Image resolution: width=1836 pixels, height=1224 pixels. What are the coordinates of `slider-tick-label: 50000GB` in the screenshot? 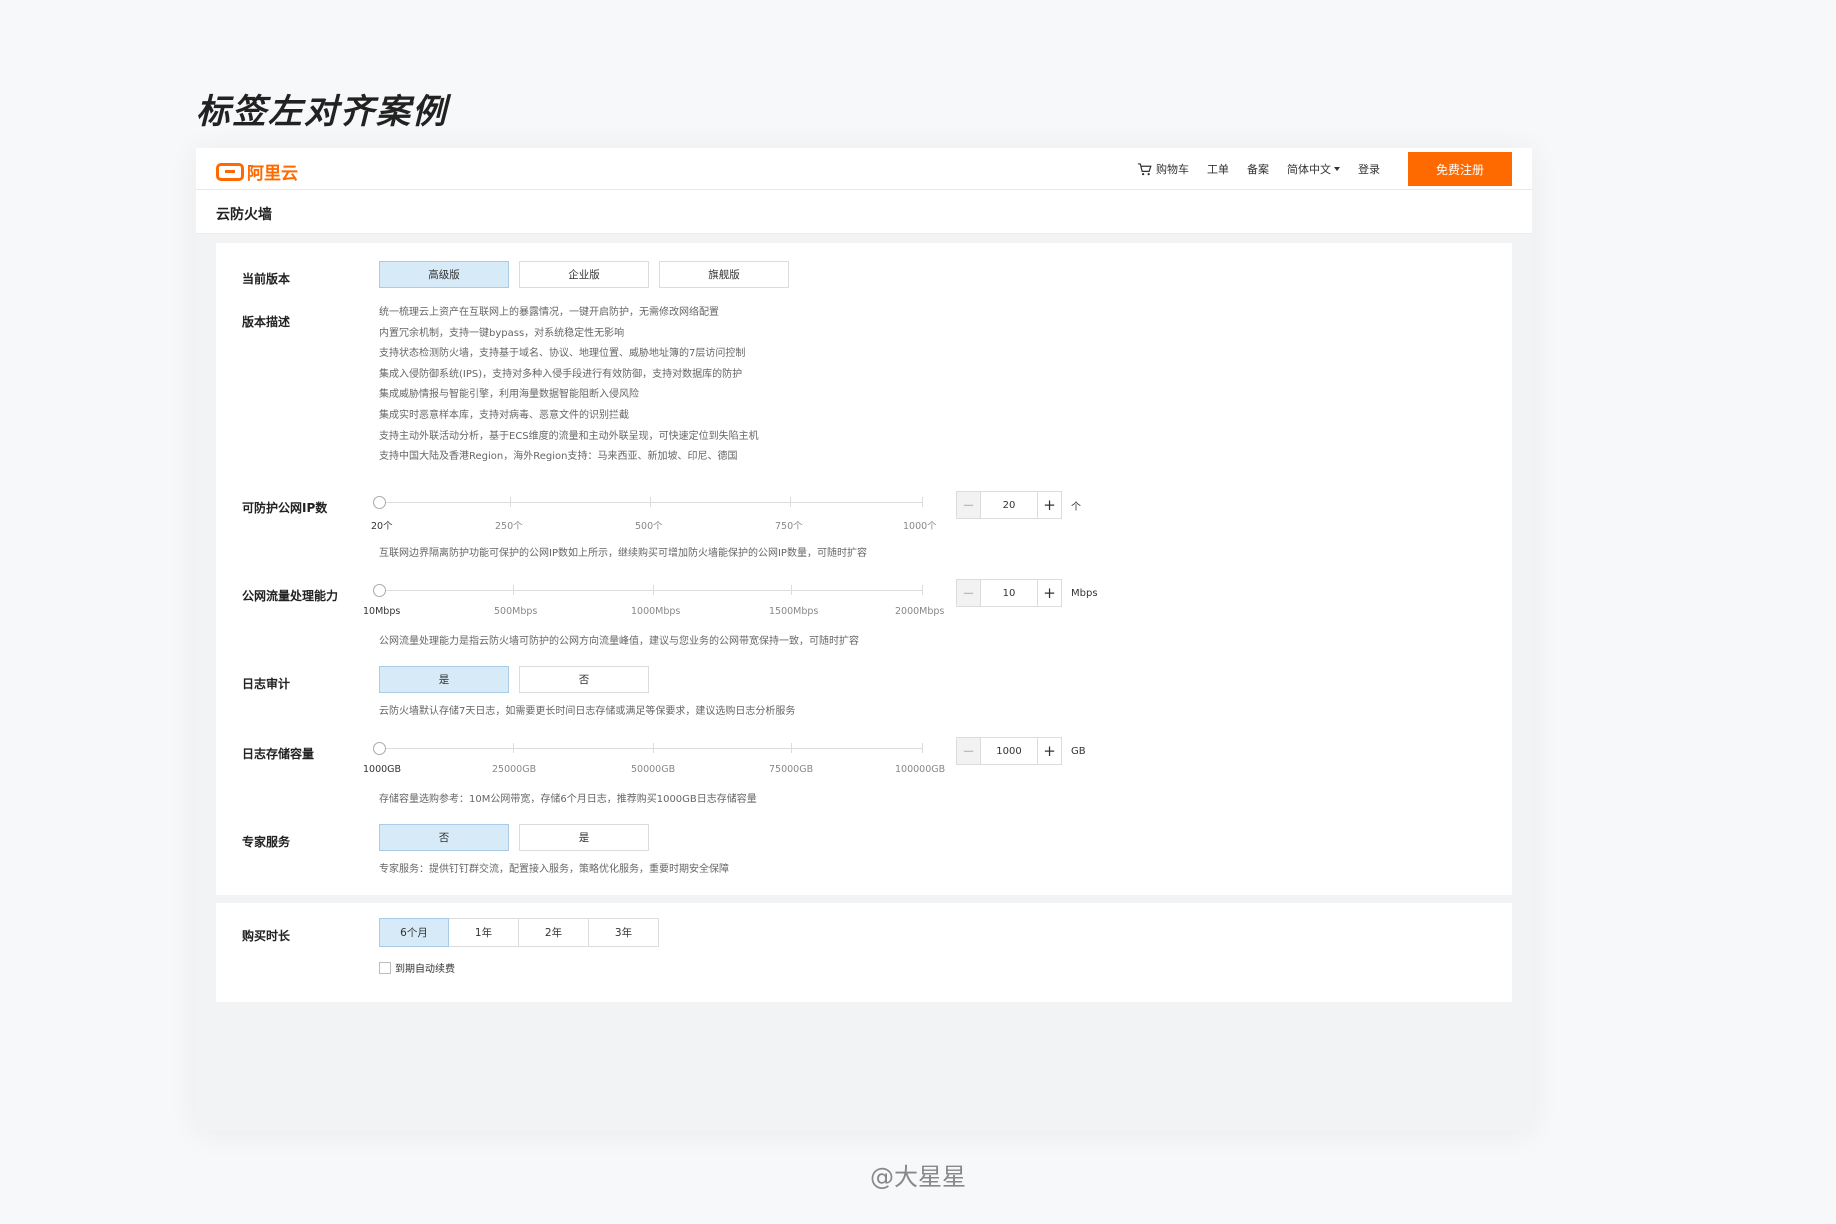 It's located at (653, 769).